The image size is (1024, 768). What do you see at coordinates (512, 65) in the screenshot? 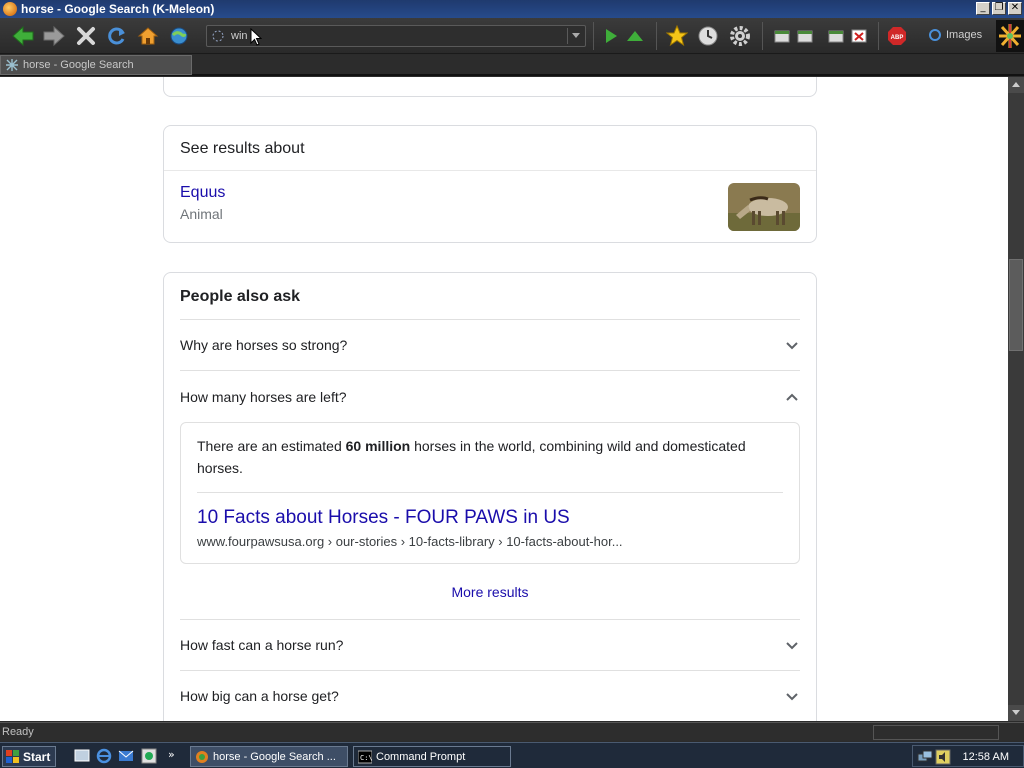
I see `tab-bar: horse - Google Search` at bounding box center [512, 65].